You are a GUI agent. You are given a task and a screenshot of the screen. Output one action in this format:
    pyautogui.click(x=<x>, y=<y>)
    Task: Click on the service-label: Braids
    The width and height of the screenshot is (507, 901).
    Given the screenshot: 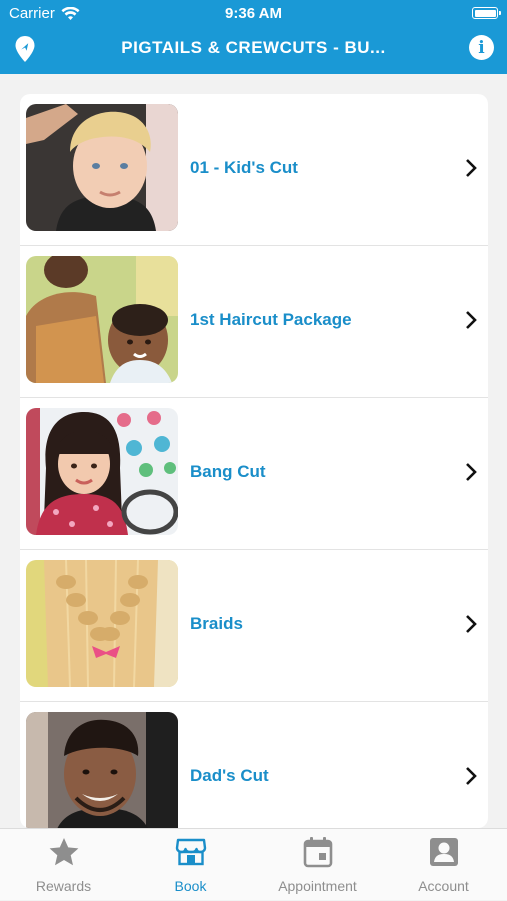 What is the action you would take?
    pyautogui.click(x=216, y=623)
    